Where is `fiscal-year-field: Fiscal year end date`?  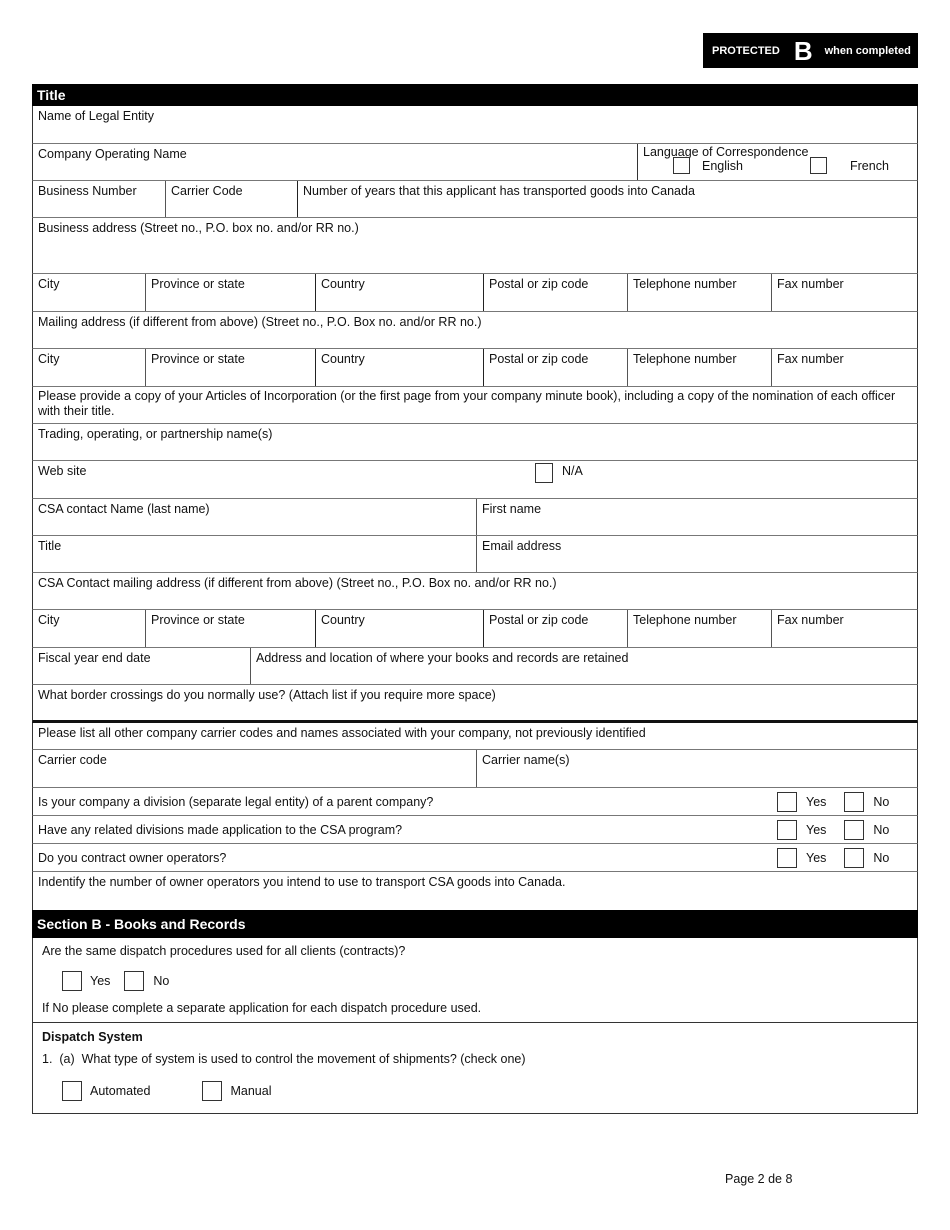 fiscal-year-field: Fiscal year end date is located at coordinates (141, 666).